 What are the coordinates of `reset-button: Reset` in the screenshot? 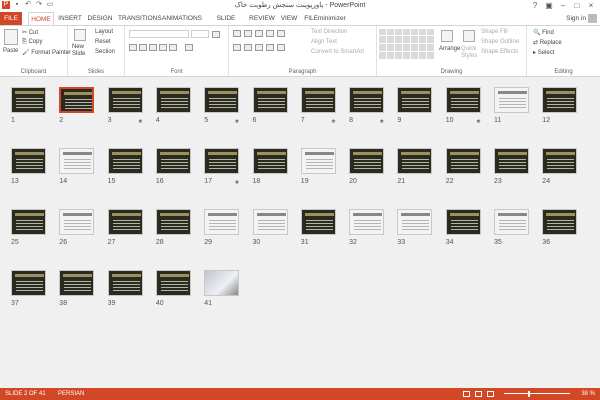 It's located at (103, 42).